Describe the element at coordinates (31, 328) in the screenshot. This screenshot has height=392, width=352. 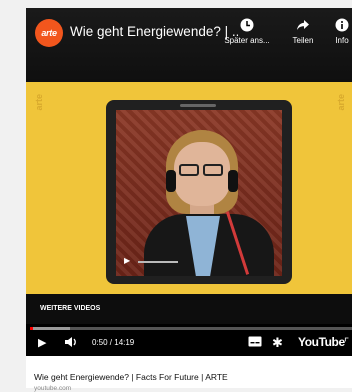
I see `progress-played` at that location.